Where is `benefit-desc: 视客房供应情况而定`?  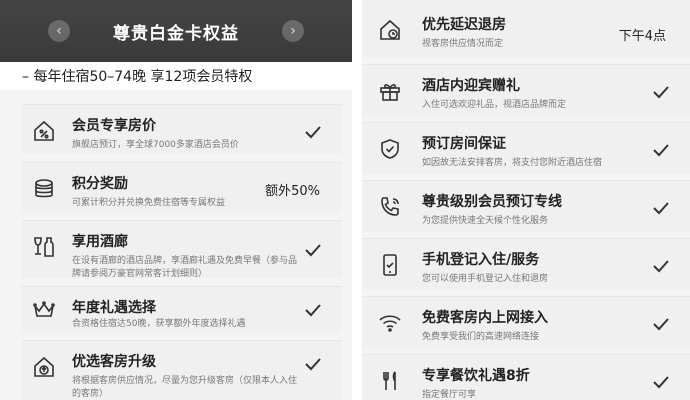 benefit-desc: 视客房供应情况而定 is located at coordinates (463, 44).